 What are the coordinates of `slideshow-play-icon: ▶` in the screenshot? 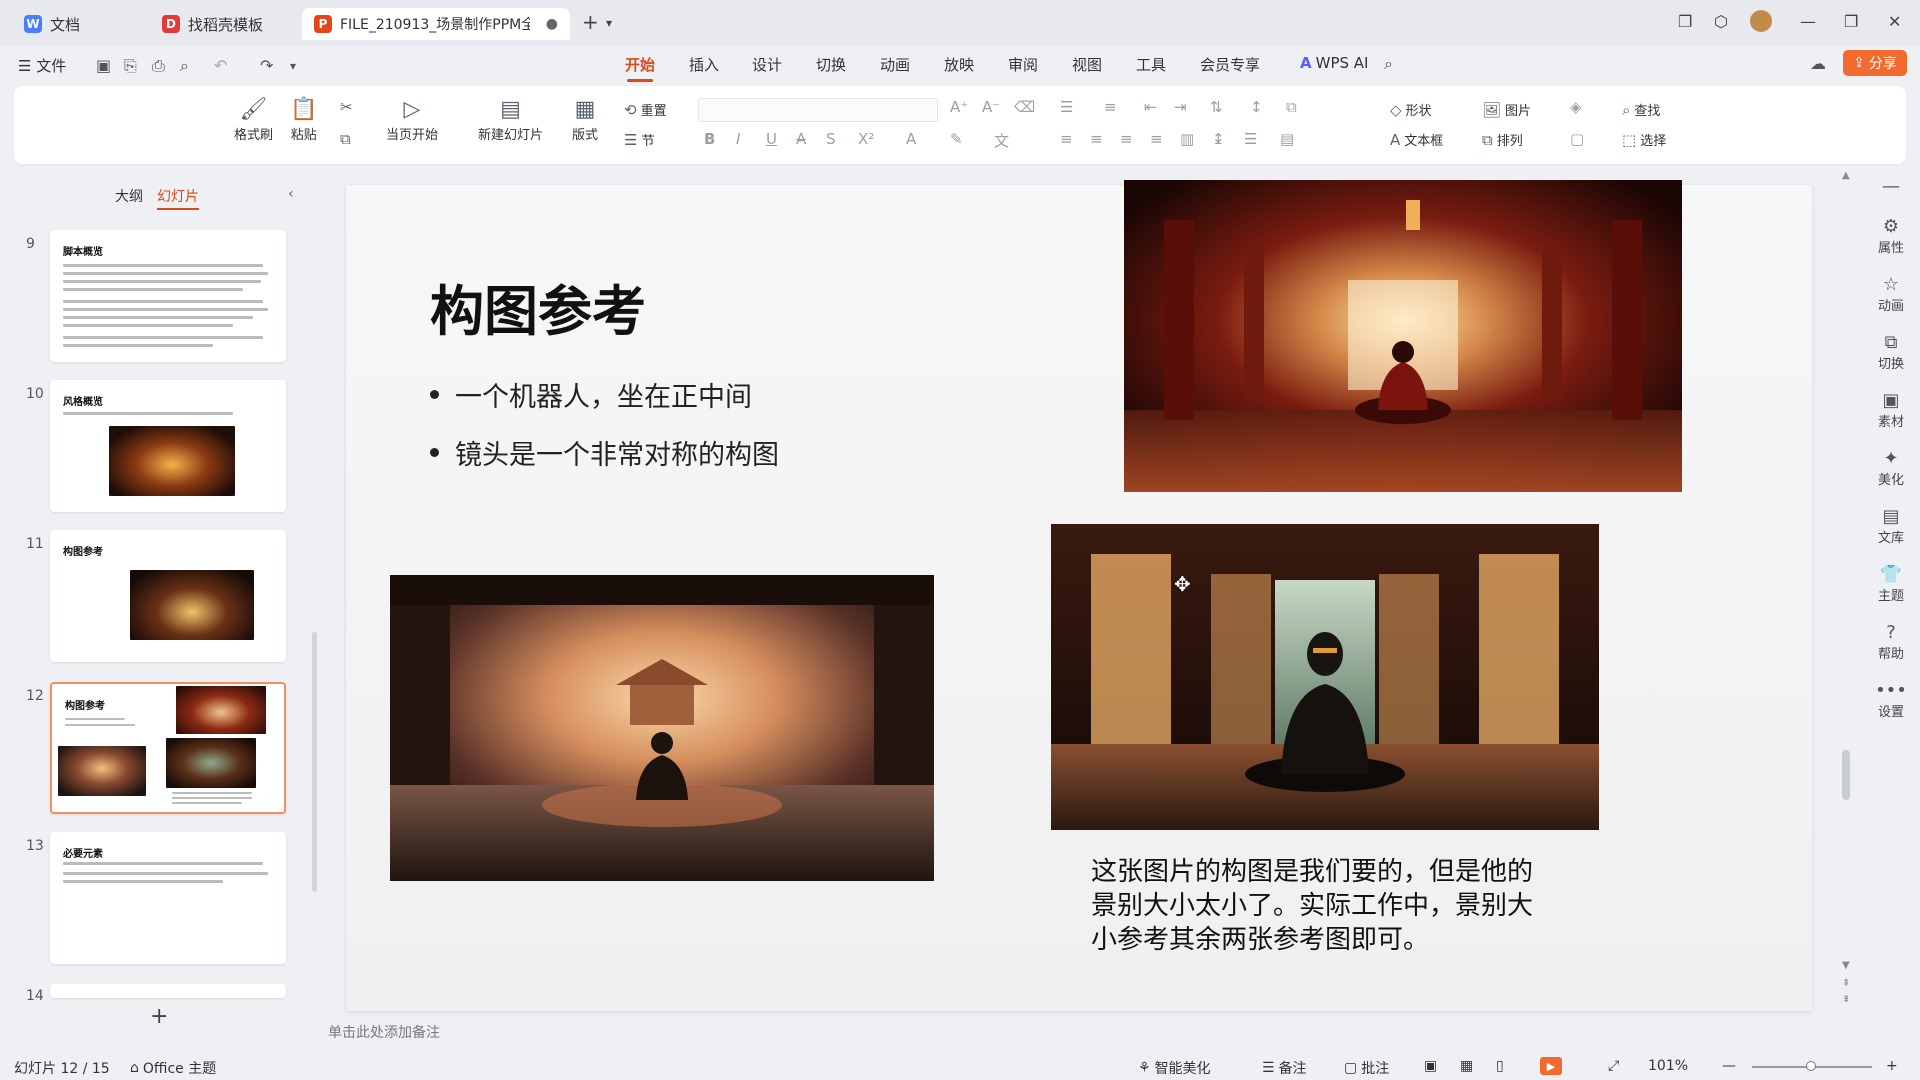 It's located at (1551, 1066).